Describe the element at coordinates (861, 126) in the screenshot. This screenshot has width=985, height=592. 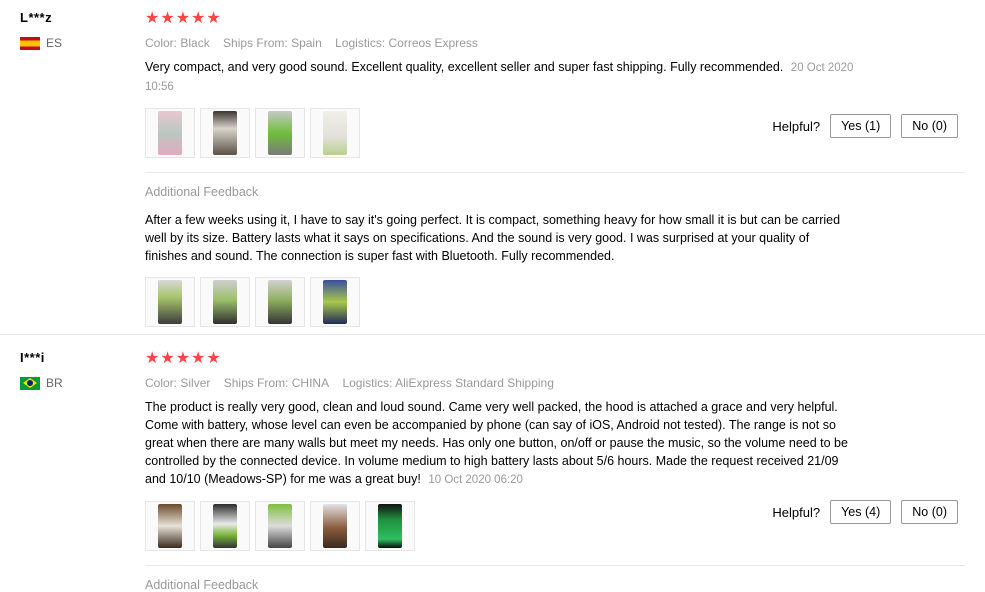
I see `helpful-yes-button: Yes (1)` at that location.